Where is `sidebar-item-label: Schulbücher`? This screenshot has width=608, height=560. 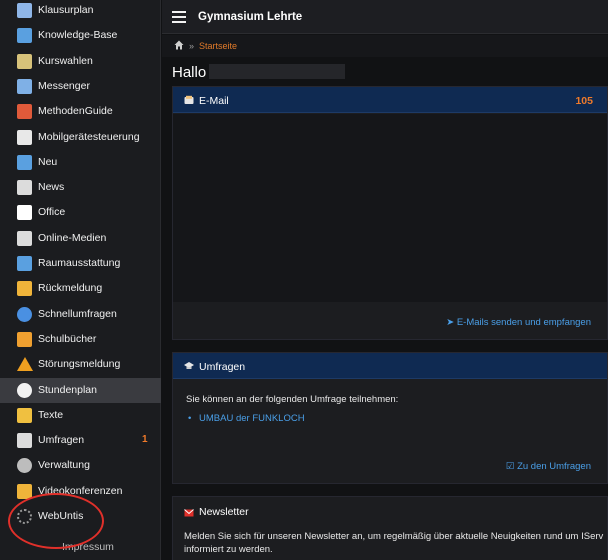
sidebar-item-label: Schulbücher is located at coordinates (67, 338).